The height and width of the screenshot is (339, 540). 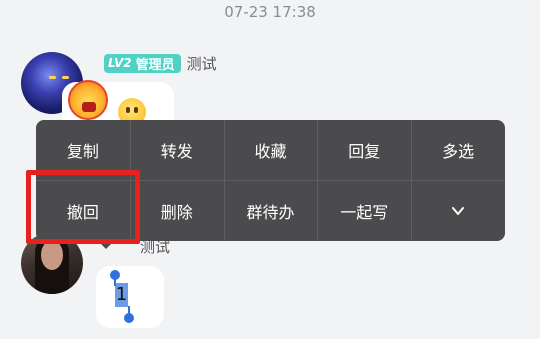 What do you see at coordinates (59, 78) in the screenshot?
I see `avatar-eyes` at bounding box center [59, 78].